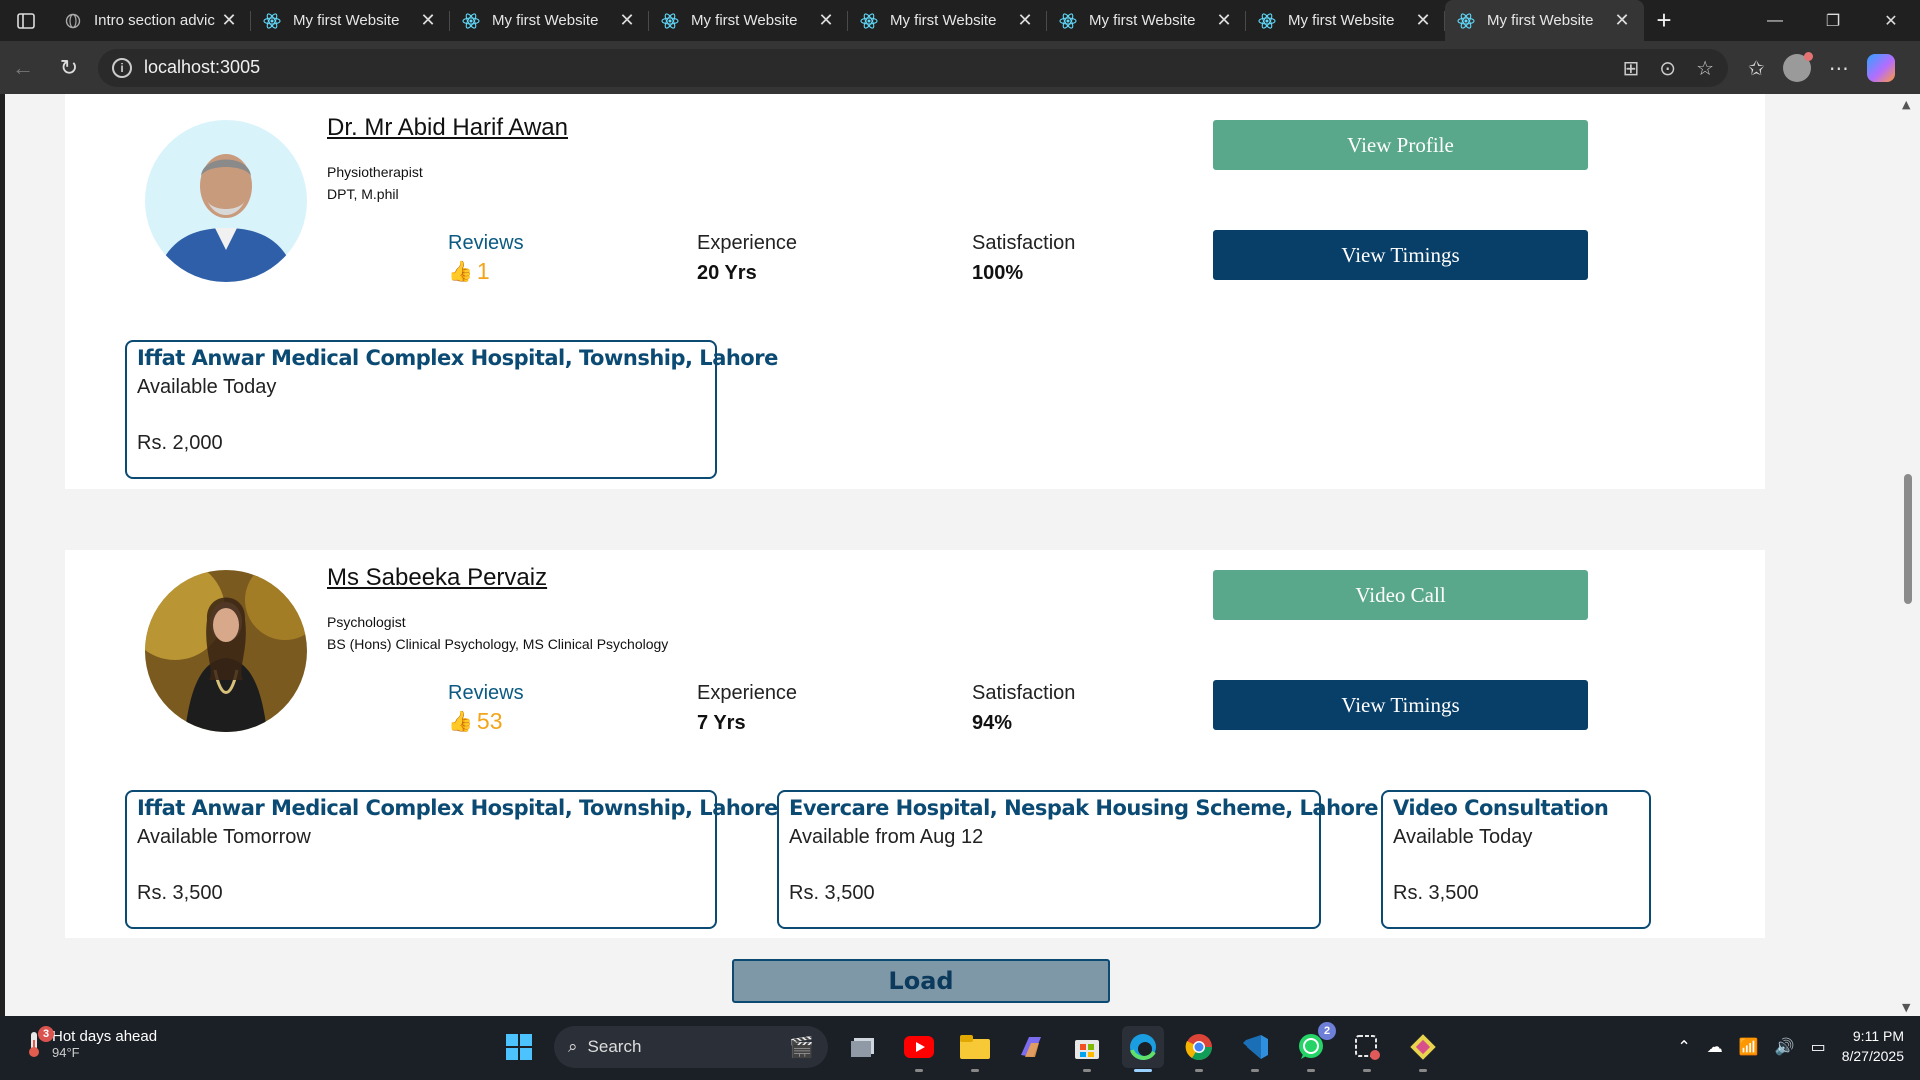 This screenshot has height=1080, width=1920. What do you see at coordinates (721, 723) in the screenshot?
I see `experience-value: 7 Yrs` at bounding box center [721, 723].